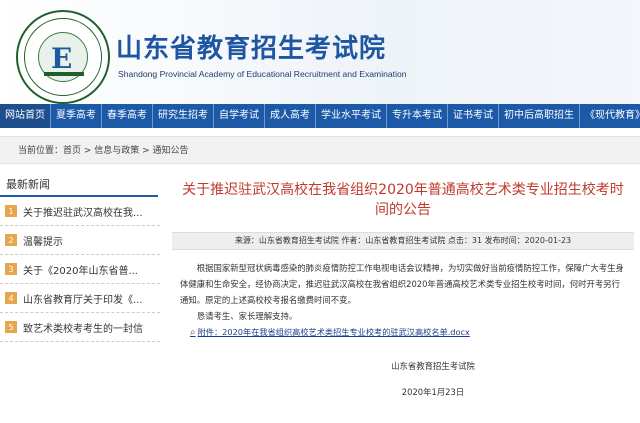 Image resolution: width=640 pixels, height=423 pixels. Describe the element at coordinates (539, 116) in the screenshot. I see `nav-vocational-admission: 初中后高职招生` at that location.